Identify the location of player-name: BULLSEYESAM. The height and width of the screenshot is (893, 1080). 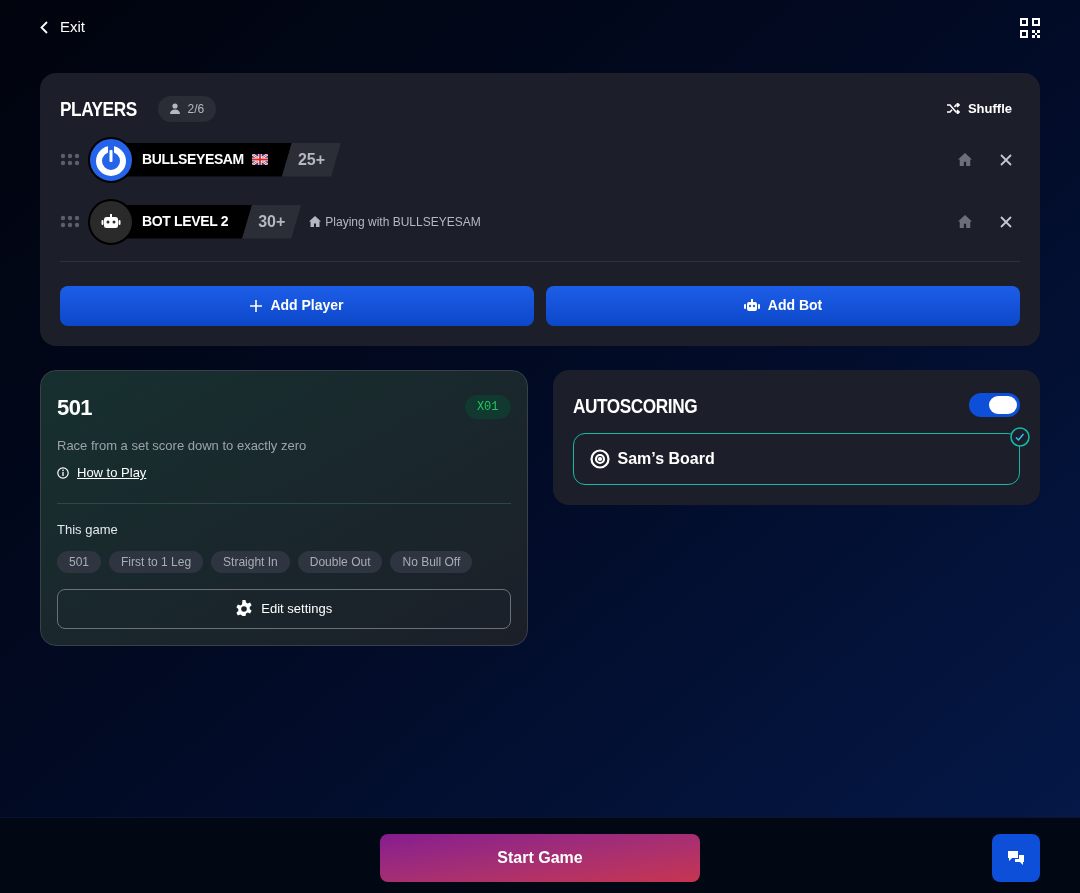
(193, 159).